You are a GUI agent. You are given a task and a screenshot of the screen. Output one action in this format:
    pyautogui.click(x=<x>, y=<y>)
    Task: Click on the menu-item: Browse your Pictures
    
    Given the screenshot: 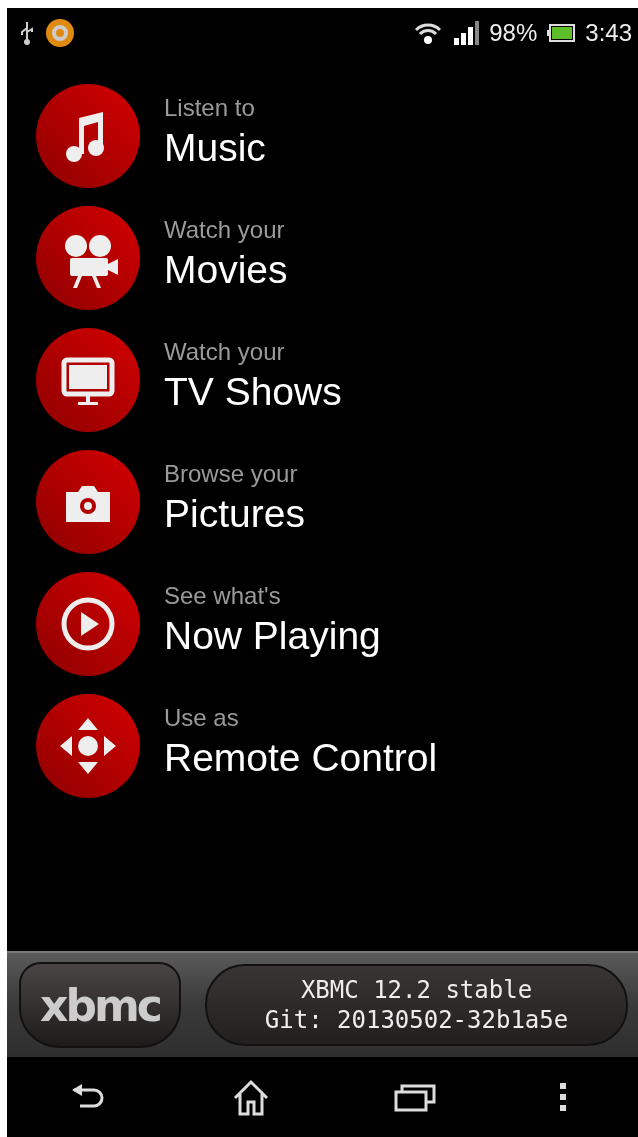 What is the action you would take?
    pyautogui.click(x=337, y=502)
    